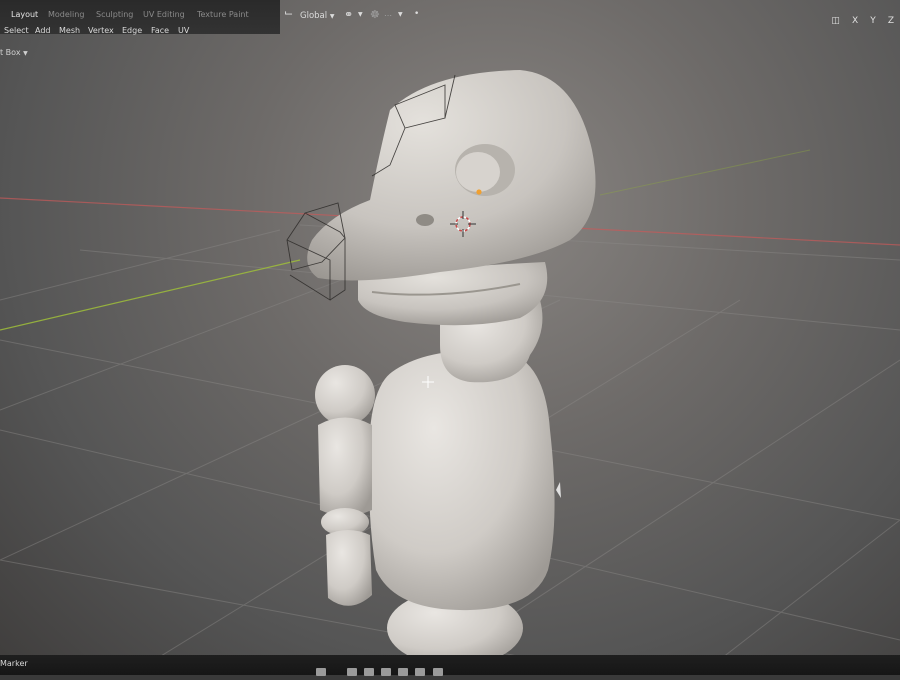 The image size is (900, 680). I want to click on menu-add: Add, so click(43, 30).